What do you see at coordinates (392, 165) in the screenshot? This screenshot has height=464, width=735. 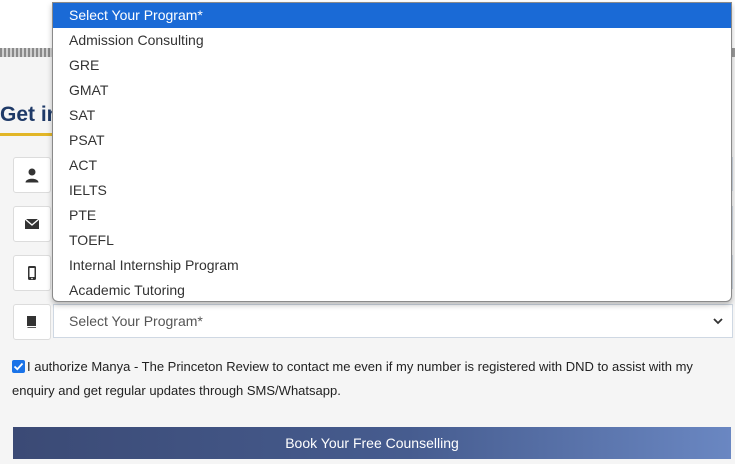 I see `dropdown-option: ACT` at bounding box center [392, 165].